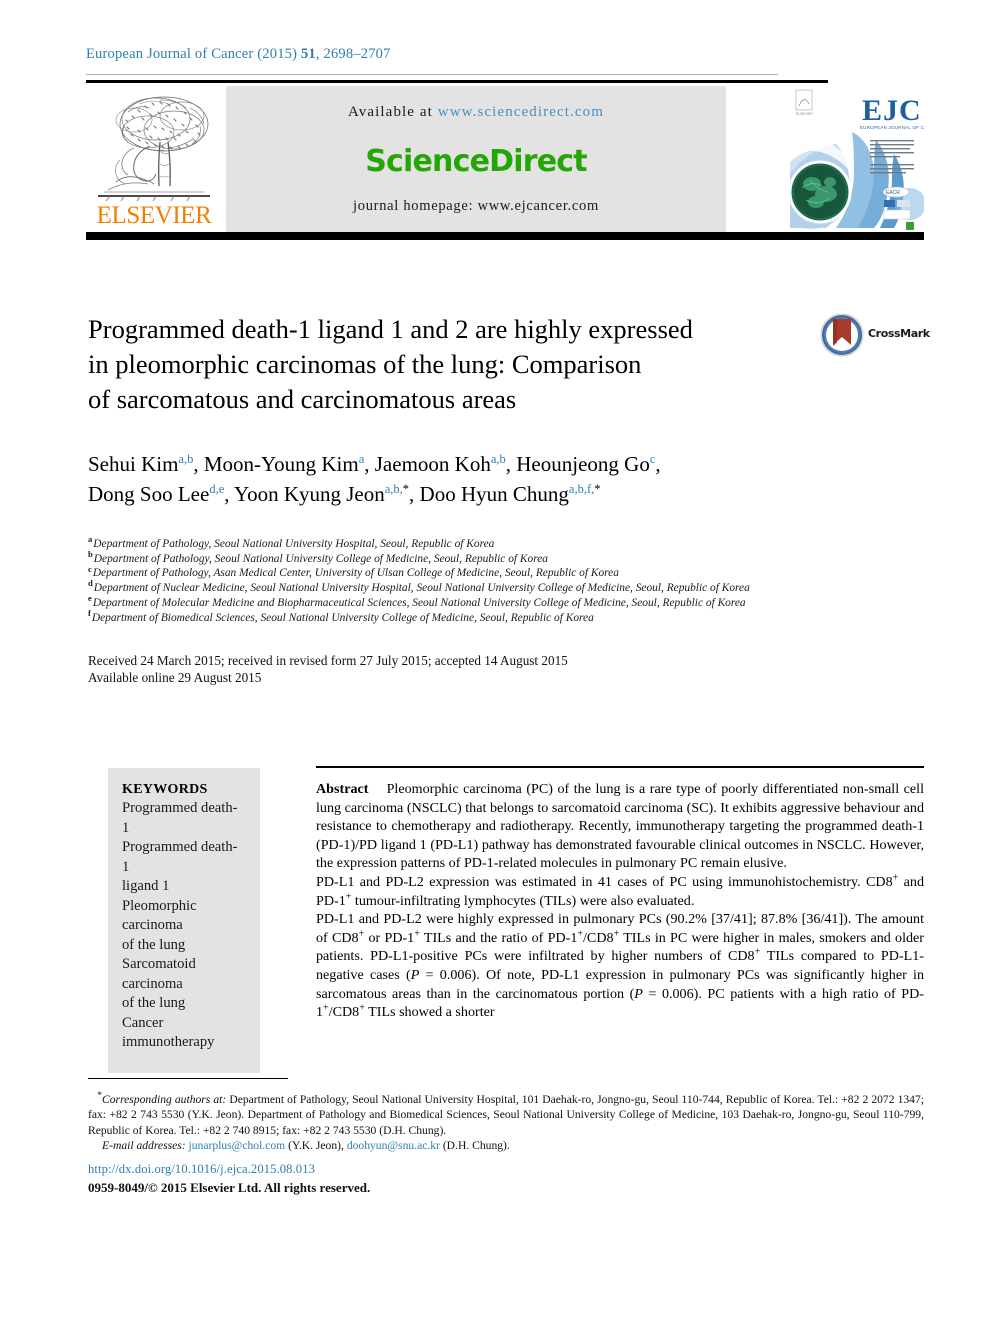 The width and height of the screenshot is (992, 1323). What do you see at coordinates (893, 193) in the screenshot?
I see `svg-text: EACR` at bounding box center [893, 193].